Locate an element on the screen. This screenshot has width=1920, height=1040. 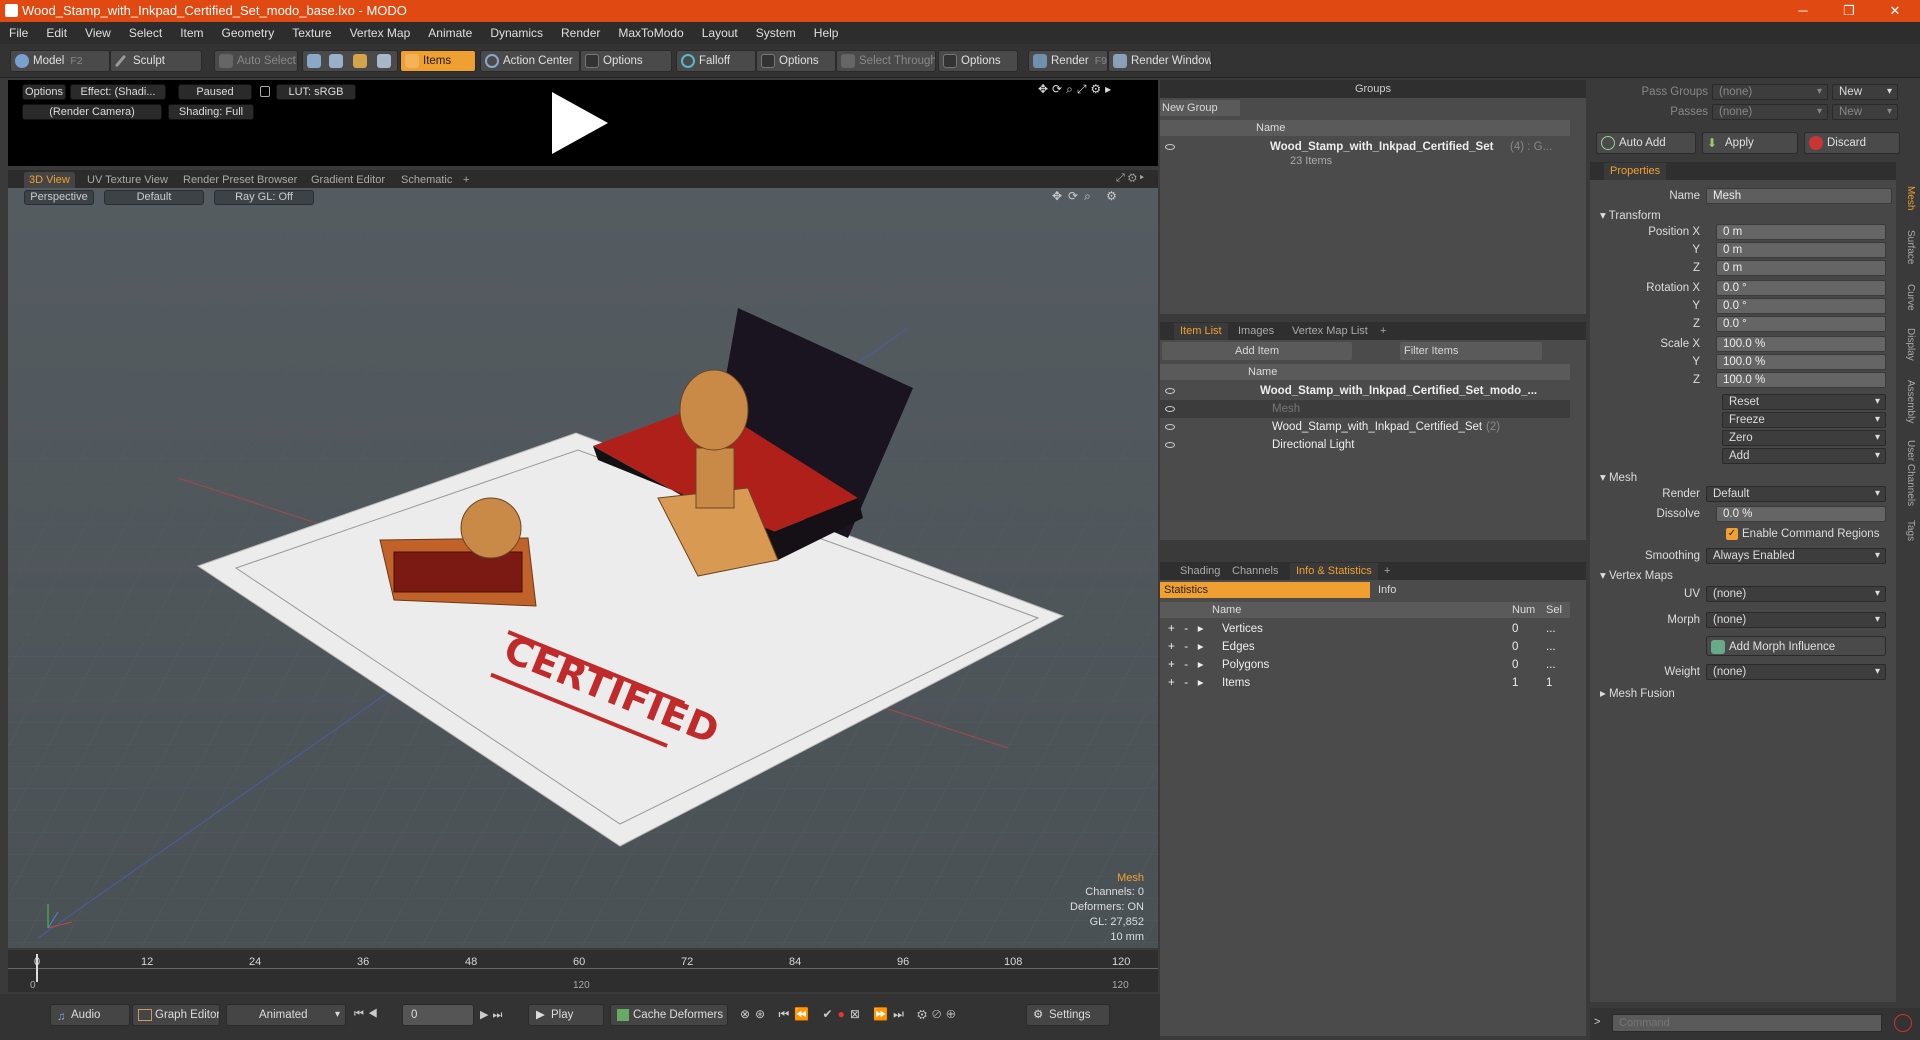
mesh-fusion-section: ▸ Mesh Fusion is located at coordinates (1637, 693).